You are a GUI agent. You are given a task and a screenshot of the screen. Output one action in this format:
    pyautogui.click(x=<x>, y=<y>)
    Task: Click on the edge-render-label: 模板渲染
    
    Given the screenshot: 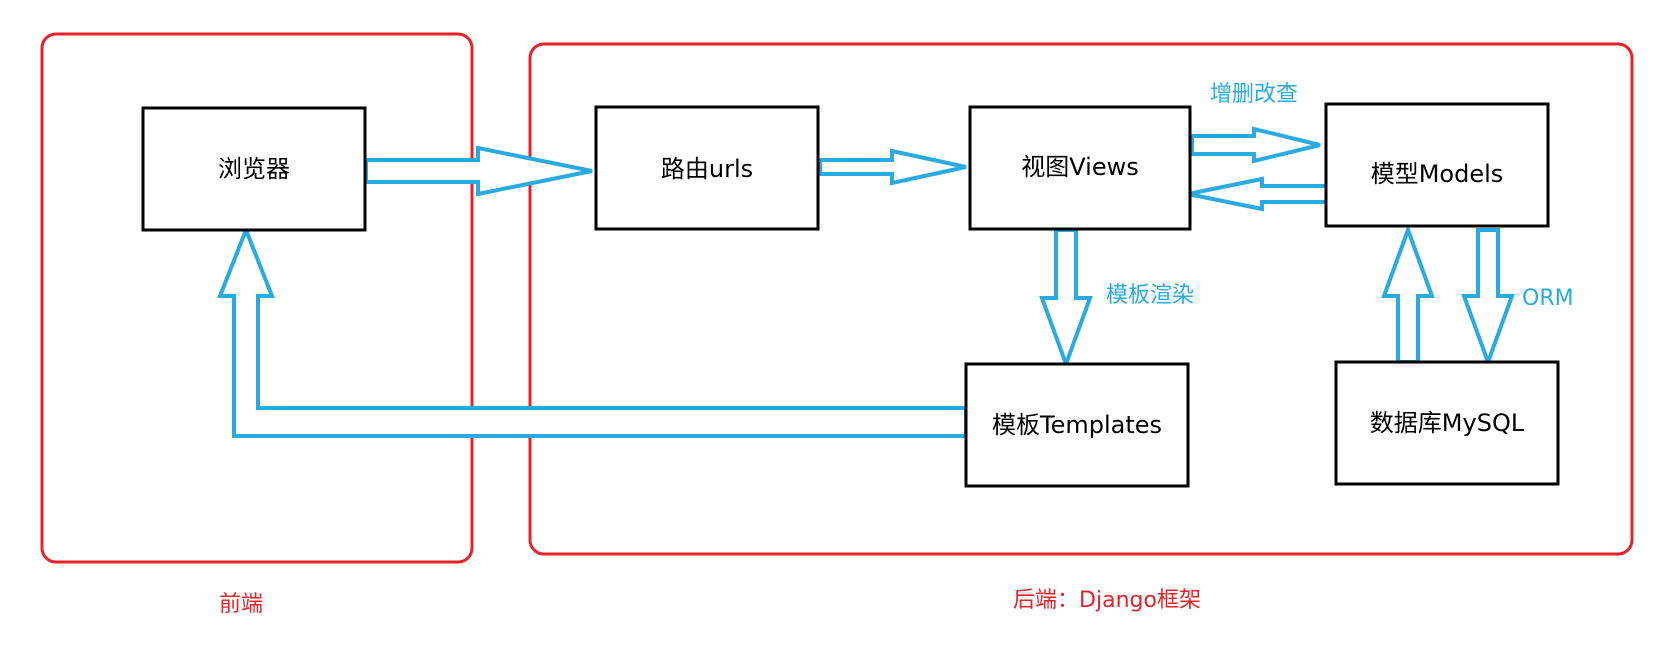 What is the action you would take?
    pyautogui.click(x=1150, y=295)
    